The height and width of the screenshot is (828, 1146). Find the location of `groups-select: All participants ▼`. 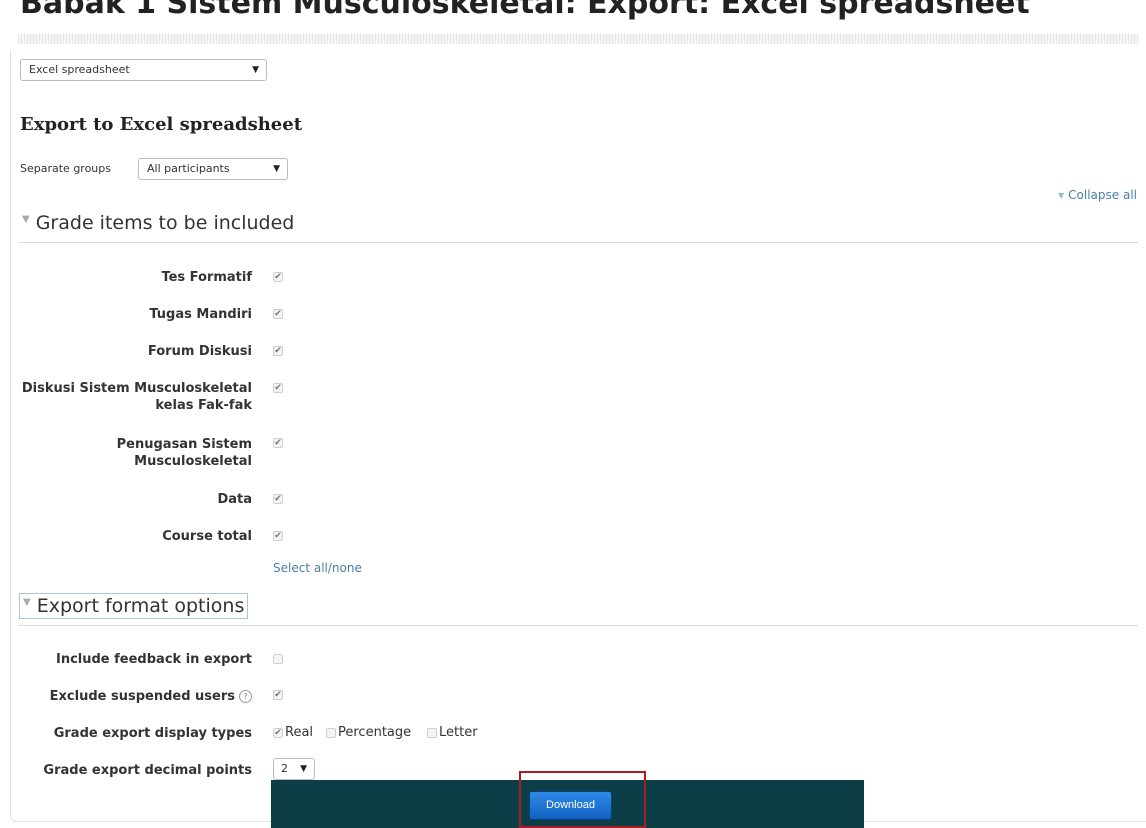

groups-select: All participants ▼ is located at coordinates (213, 169).